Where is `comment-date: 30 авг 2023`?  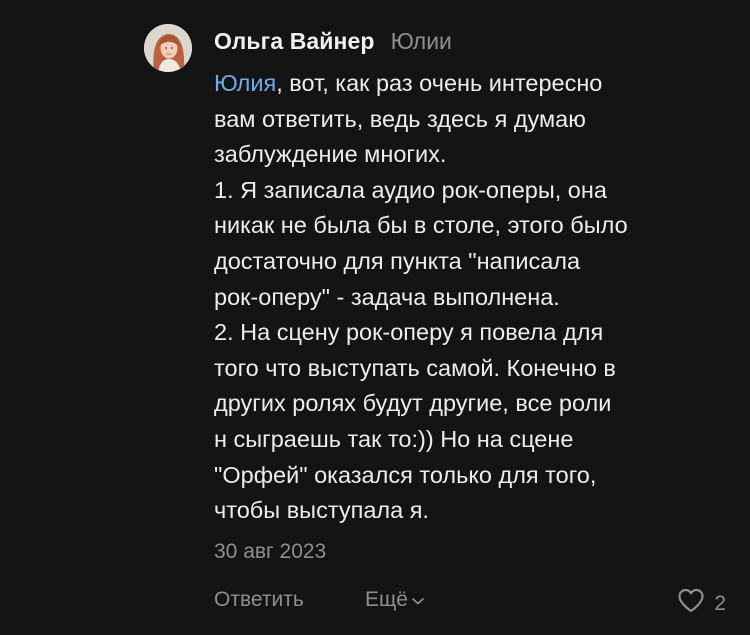 comment-date: 30 авг 2023 is located at coordinates (270, 552).